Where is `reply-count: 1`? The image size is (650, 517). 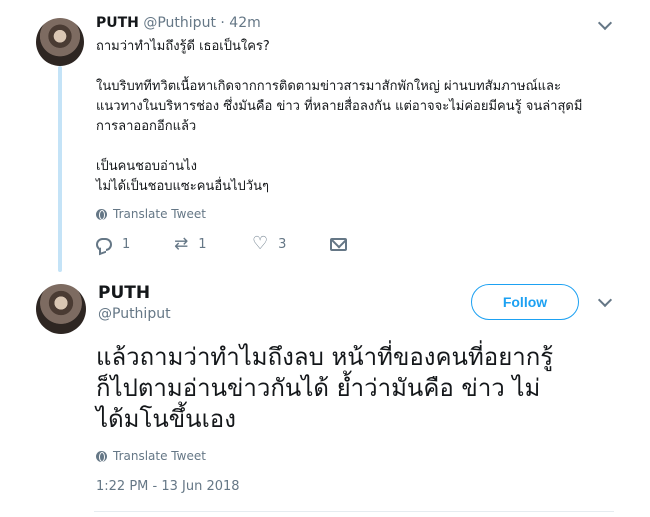 reply-count: 1 is located at coordinates (126, 244).